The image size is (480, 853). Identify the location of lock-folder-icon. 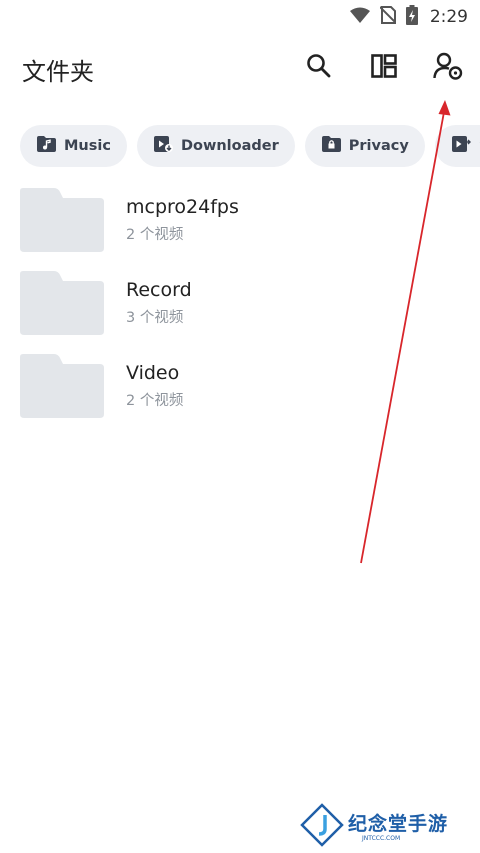
(335, 146).